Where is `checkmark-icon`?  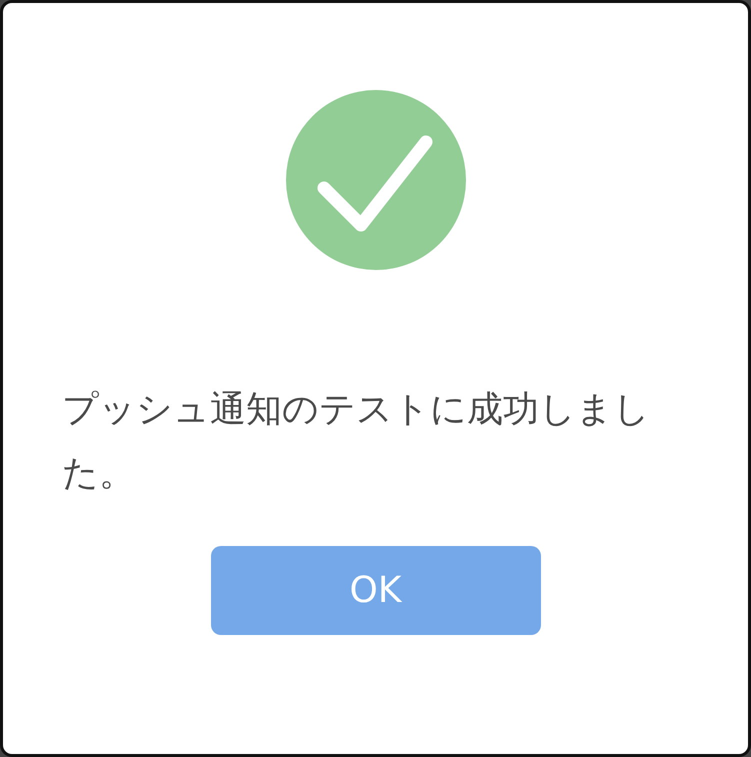
checkmark-icon is located at coordinates (376, 180).